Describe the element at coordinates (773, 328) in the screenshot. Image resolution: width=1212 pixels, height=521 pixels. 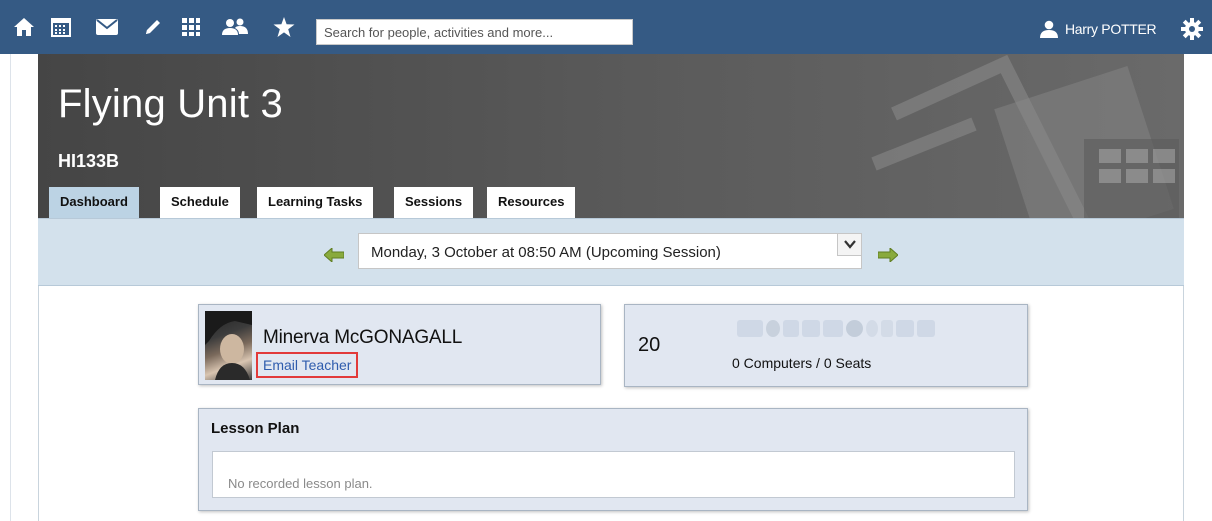
I see `lightbulb-icon` at that location.